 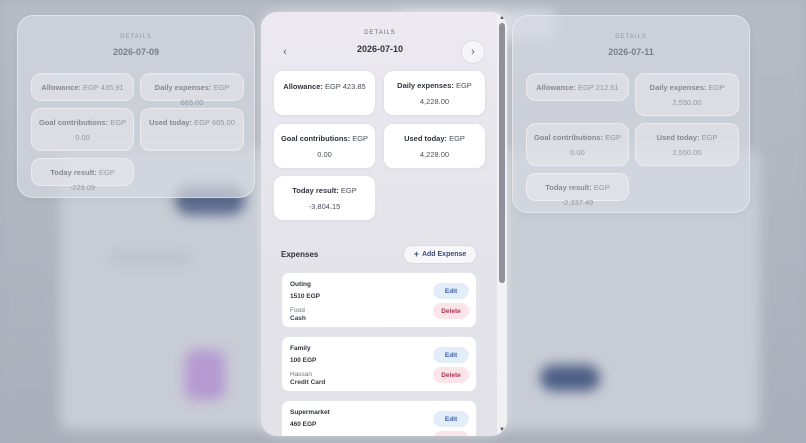 I want to click on expense-payment-method: Cash, so click(x=298, y=318).